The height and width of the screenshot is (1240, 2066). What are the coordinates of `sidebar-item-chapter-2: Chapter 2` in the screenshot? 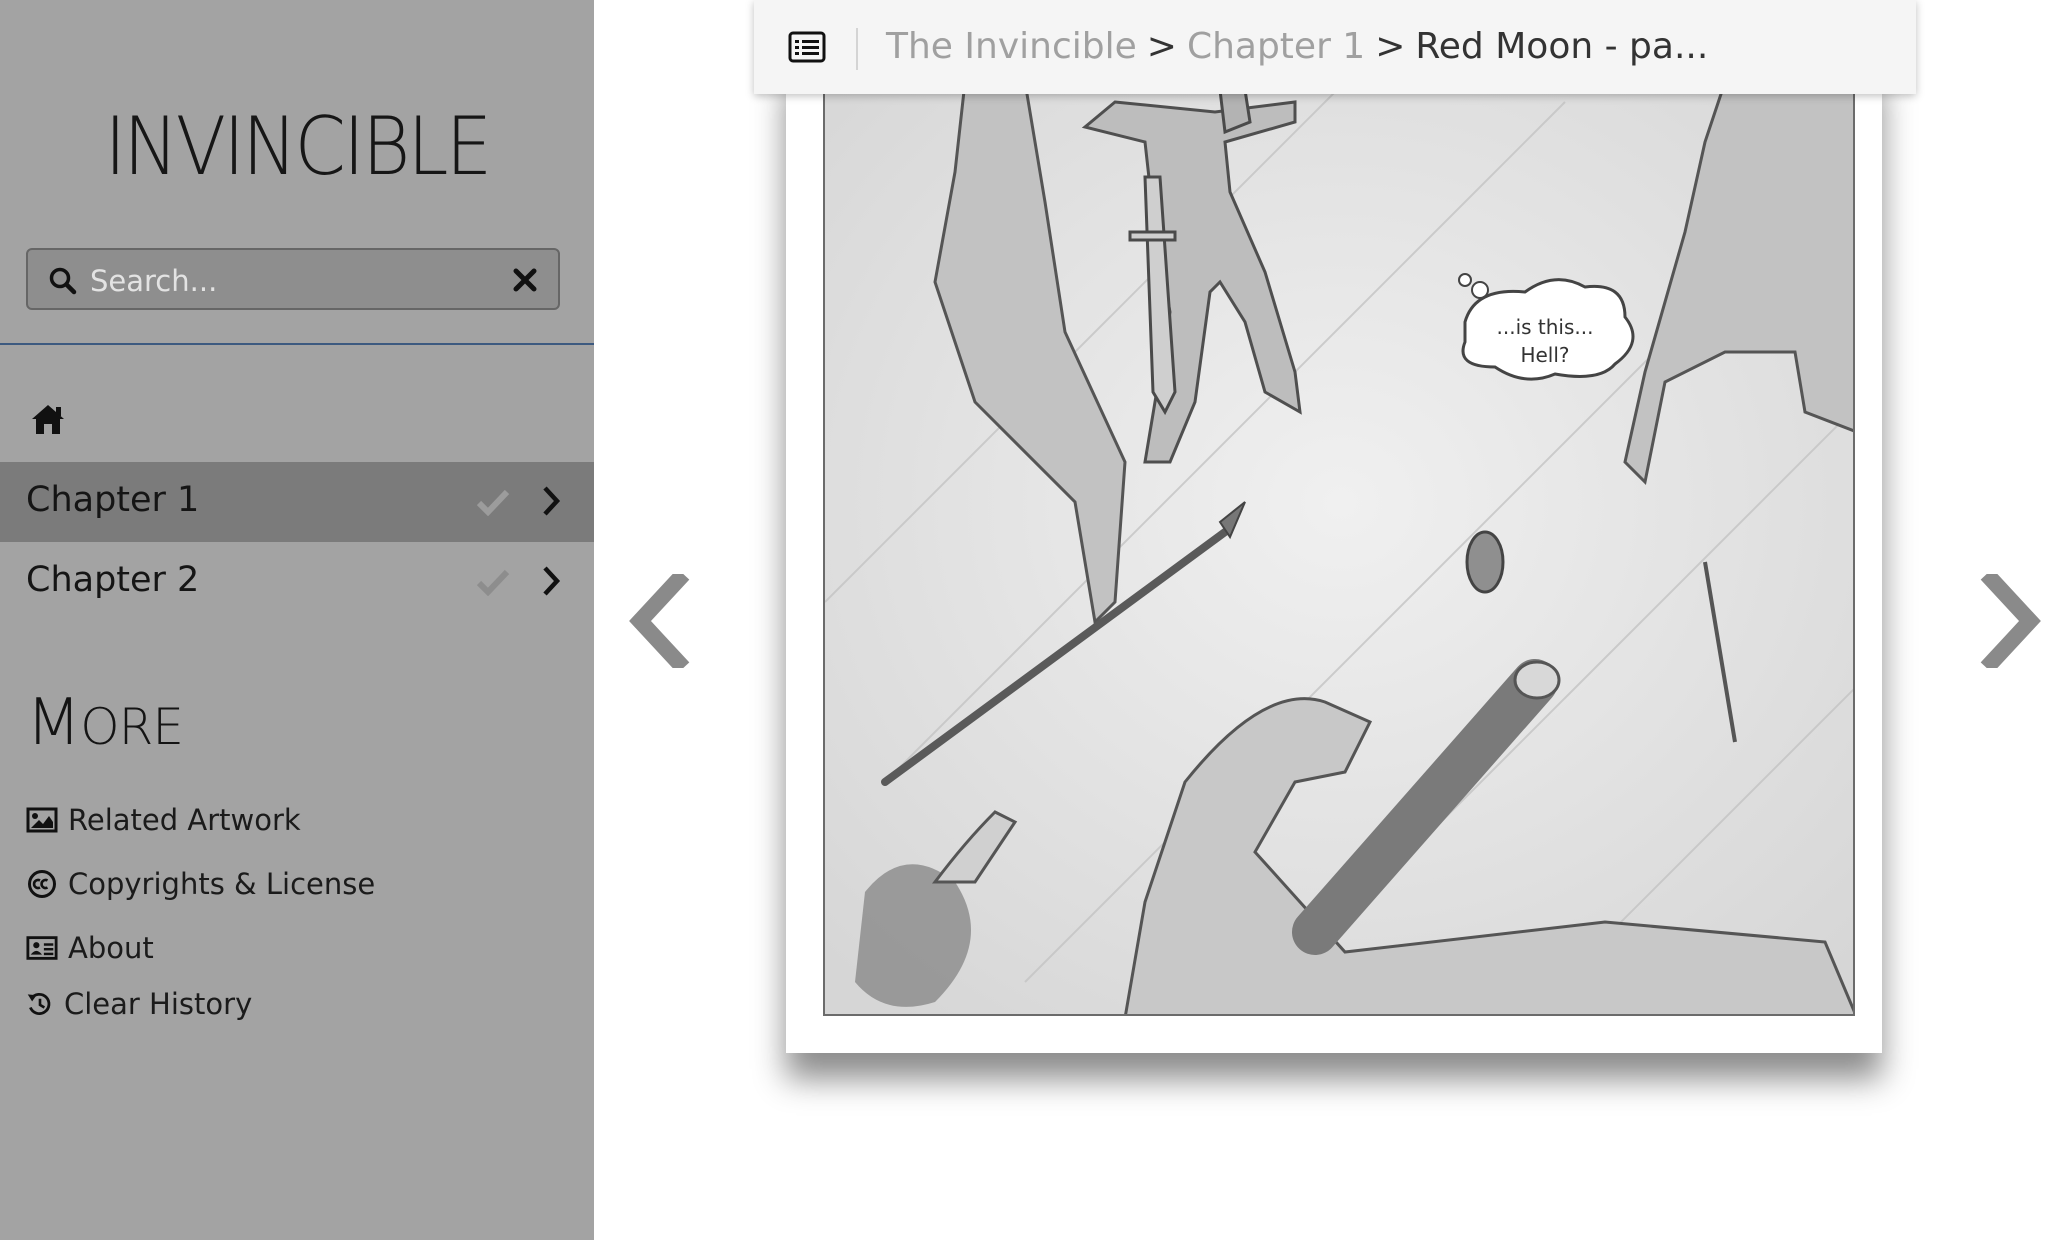 It's located at (297, 582).